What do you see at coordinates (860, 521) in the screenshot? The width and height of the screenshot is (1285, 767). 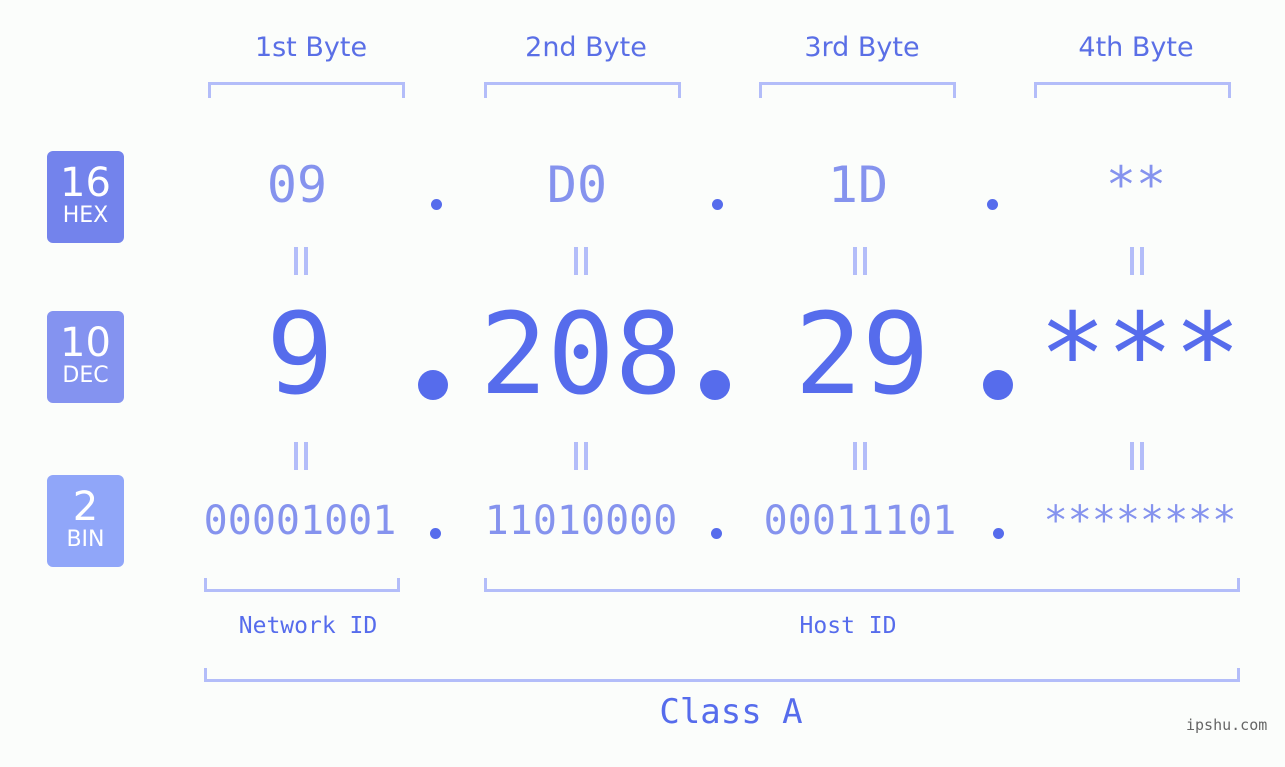 I see `bin-byte-3: 00011101` at bounding box center [860, 521].